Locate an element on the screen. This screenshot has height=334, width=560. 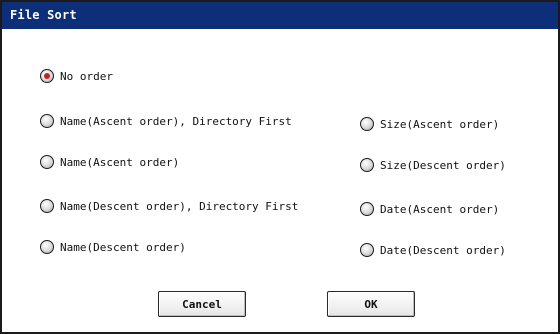
option-name-ascent: Name(Ascent order) is located at coordinates (109, 162).